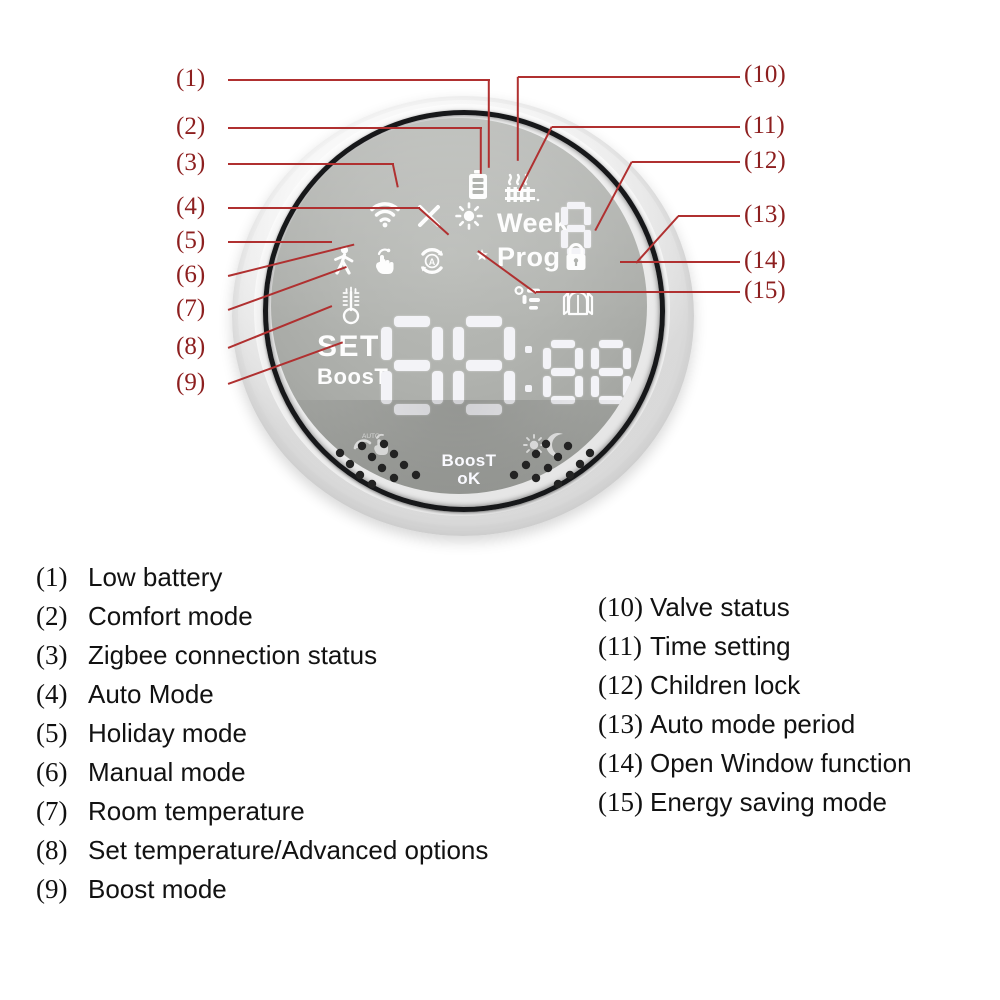 The height and width of the screenshot is (1000, 1000). Describe the element at coordinates (288, 850) in the screenshot. I see `legend-text: Set temperature/Advanced options` at that location.